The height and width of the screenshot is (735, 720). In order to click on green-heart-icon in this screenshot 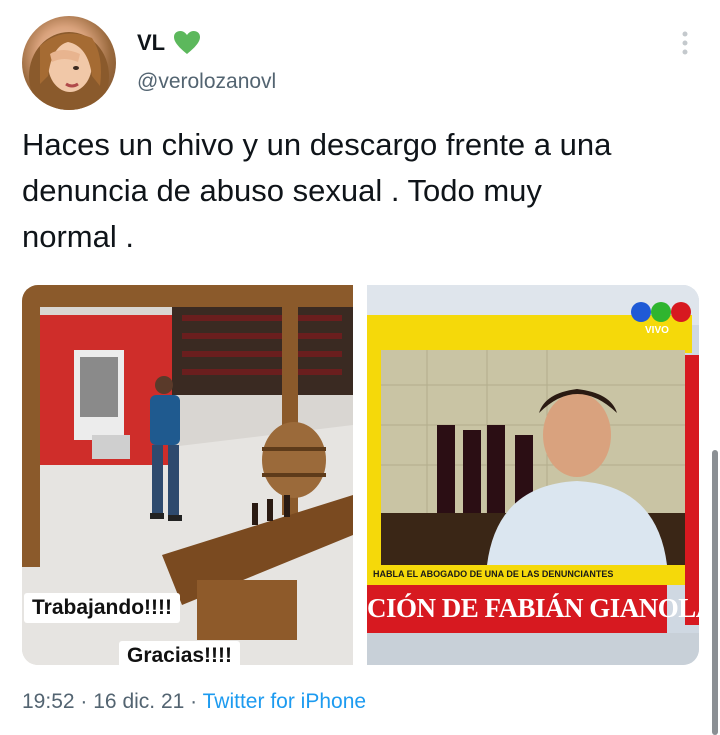, I will do `click(187, 42)`.